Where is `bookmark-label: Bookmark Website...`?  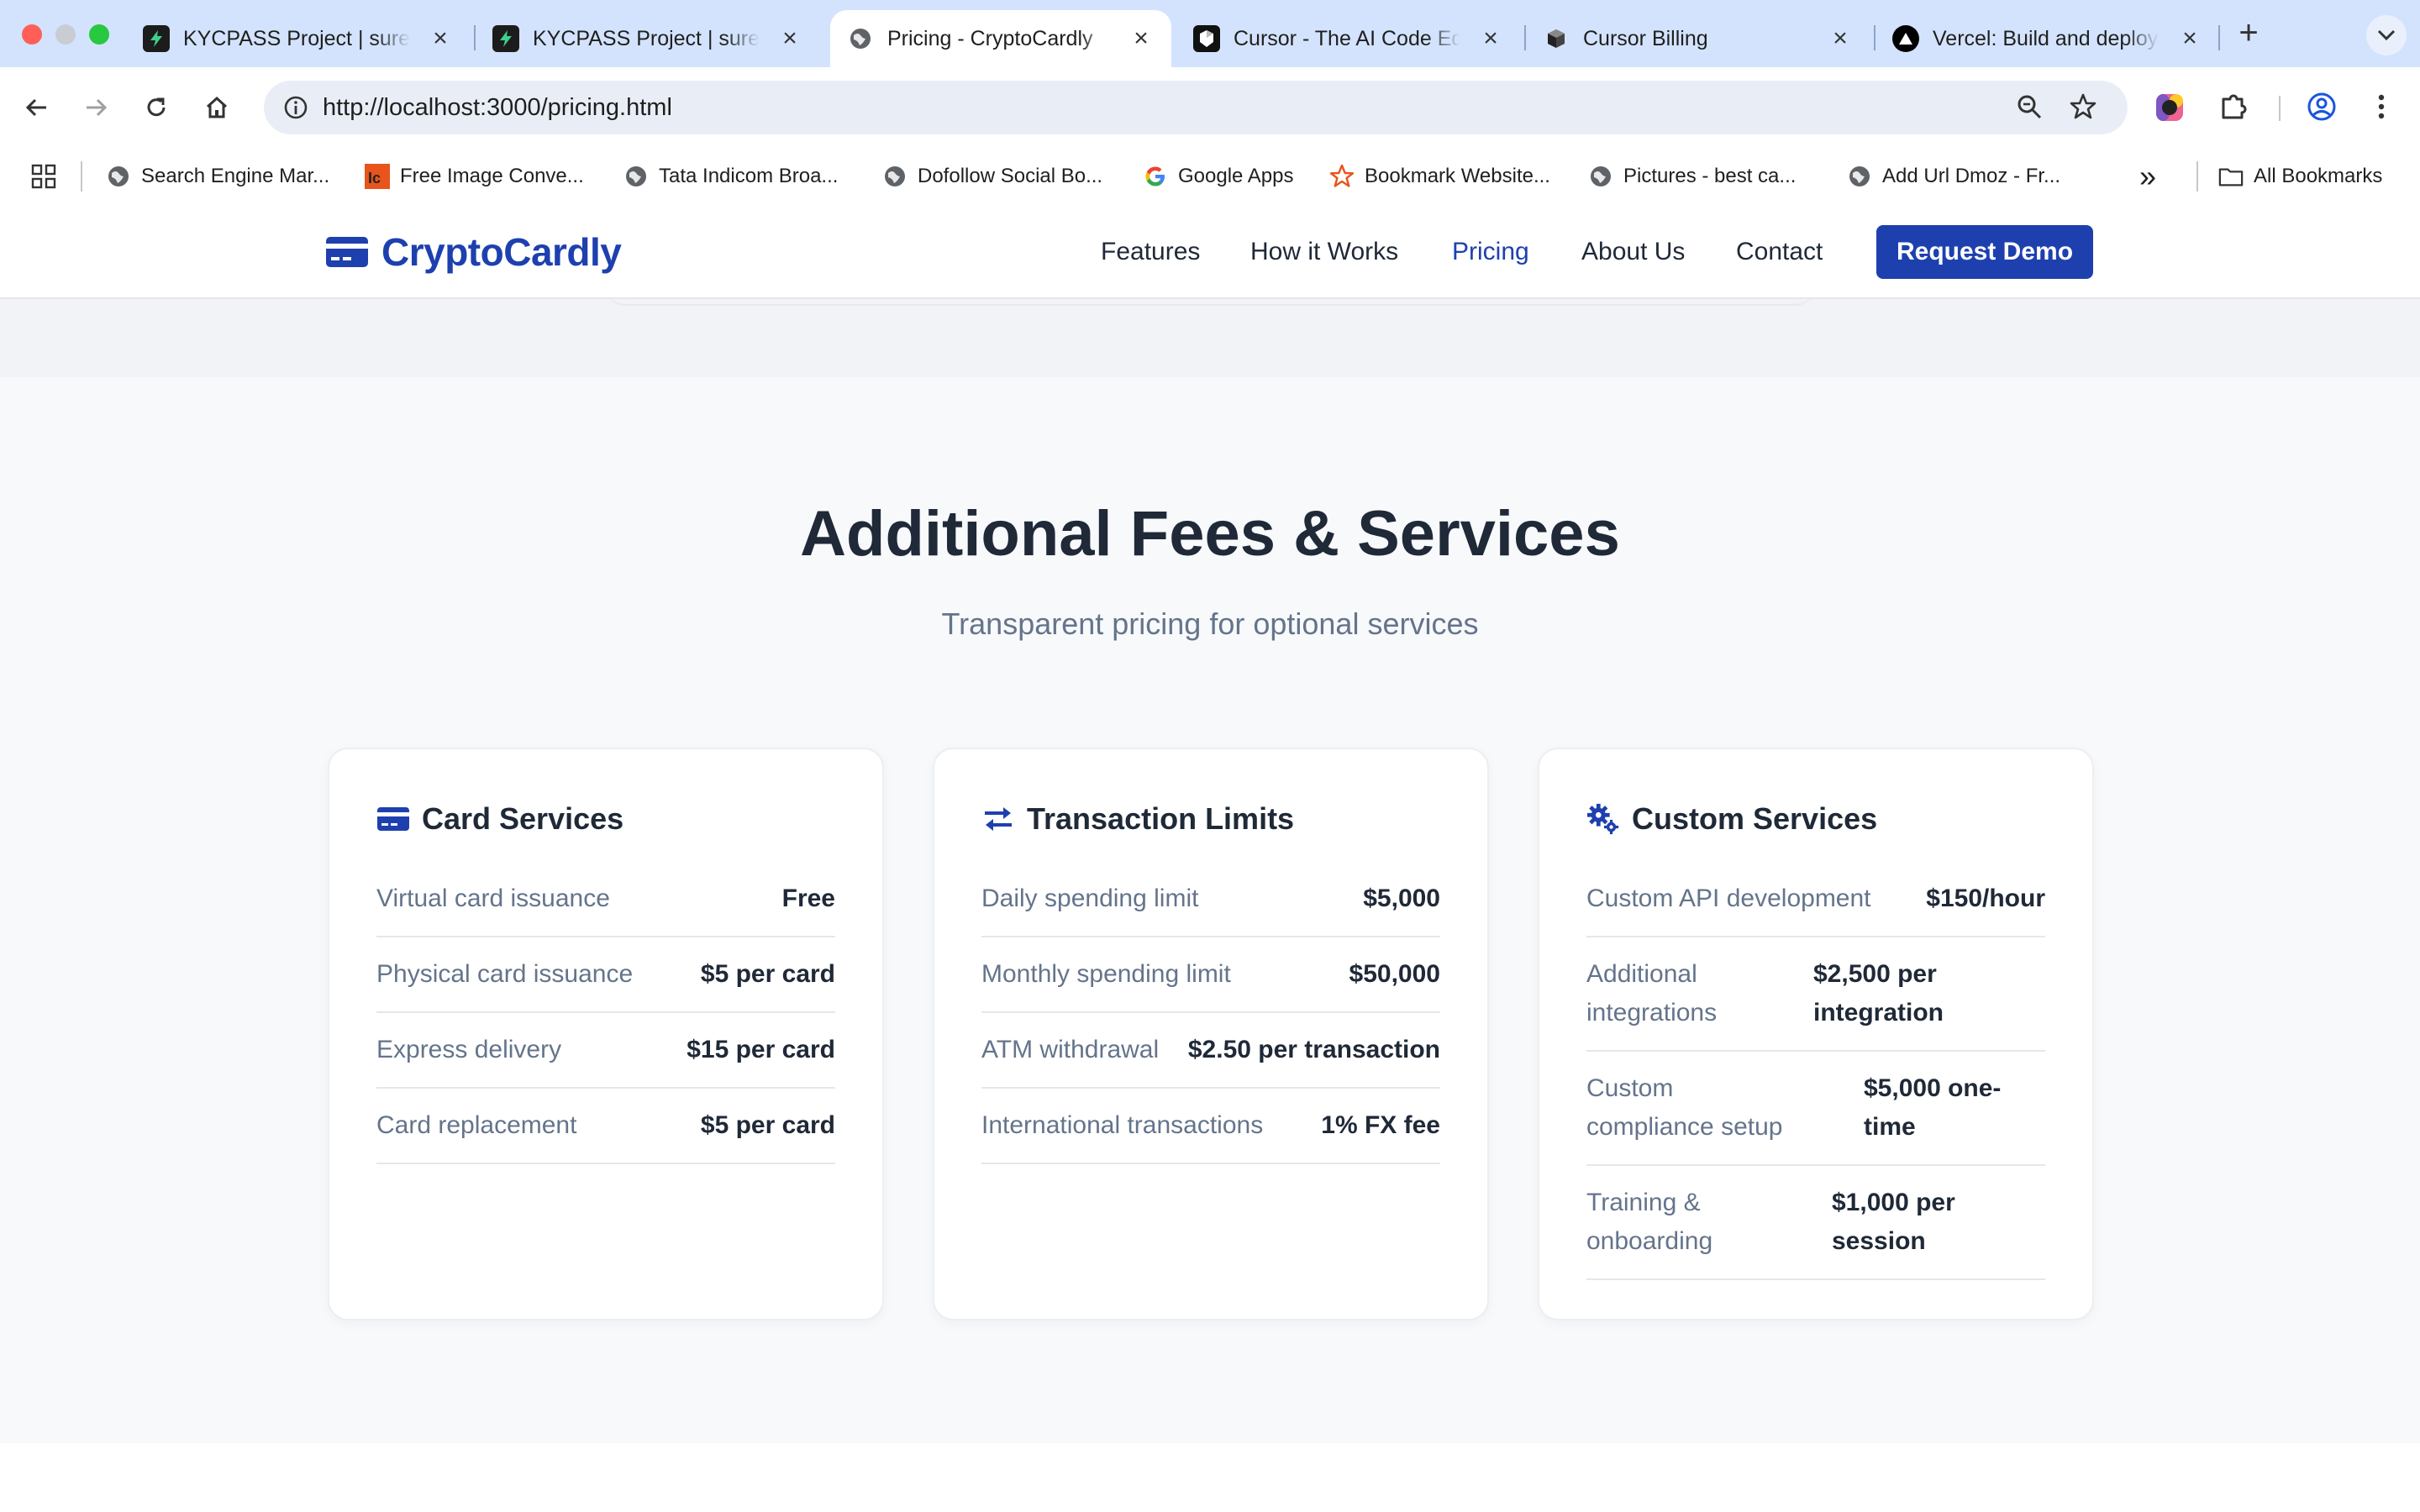 bookmark-label: Bookmark Website... is located at coordinates (1457, 176).